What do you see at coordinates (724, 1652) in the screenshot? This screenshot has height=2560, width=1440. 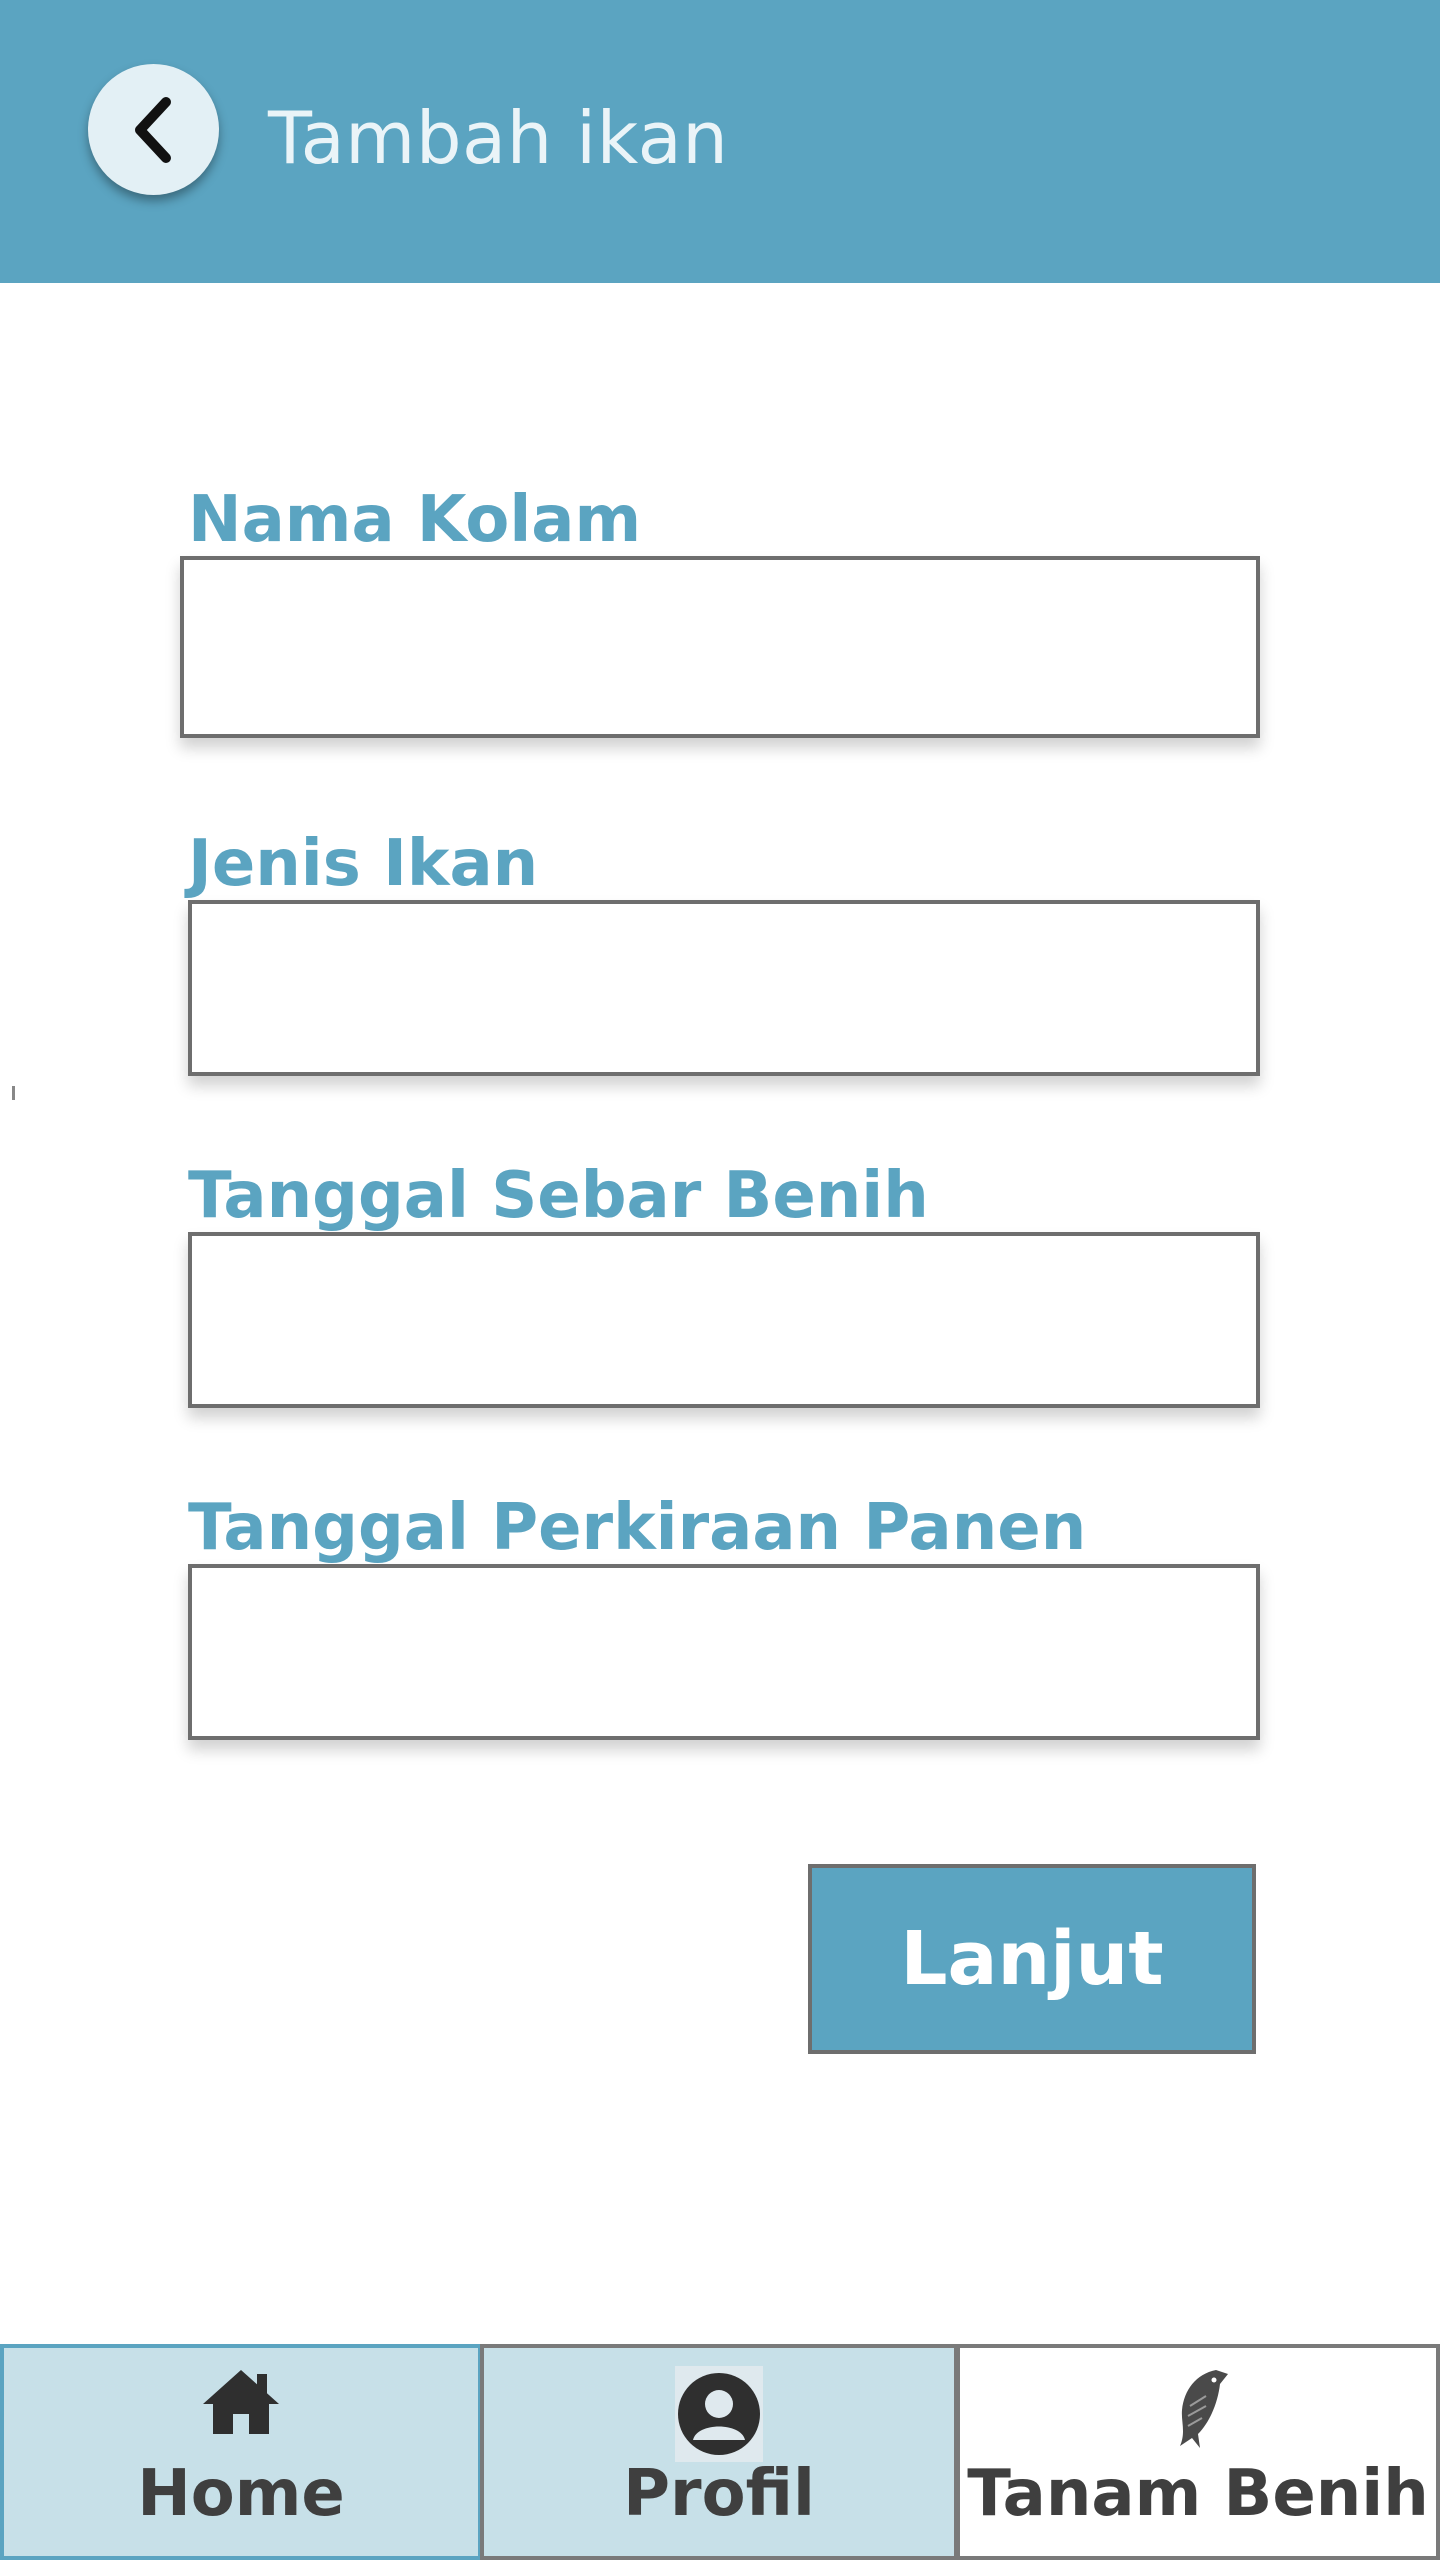 I see `harvest-date-input` at bounding box center [724, 1652].